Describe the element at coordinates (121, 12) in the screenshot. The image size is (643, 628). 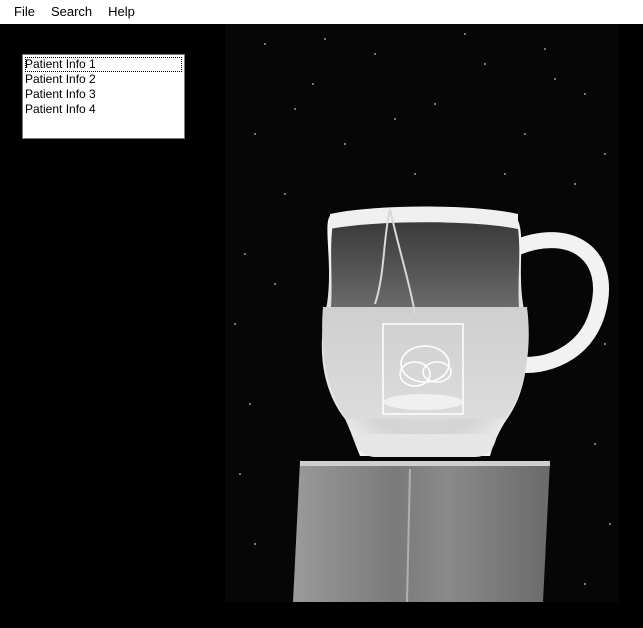
I see `menu-help: Help` at that location.